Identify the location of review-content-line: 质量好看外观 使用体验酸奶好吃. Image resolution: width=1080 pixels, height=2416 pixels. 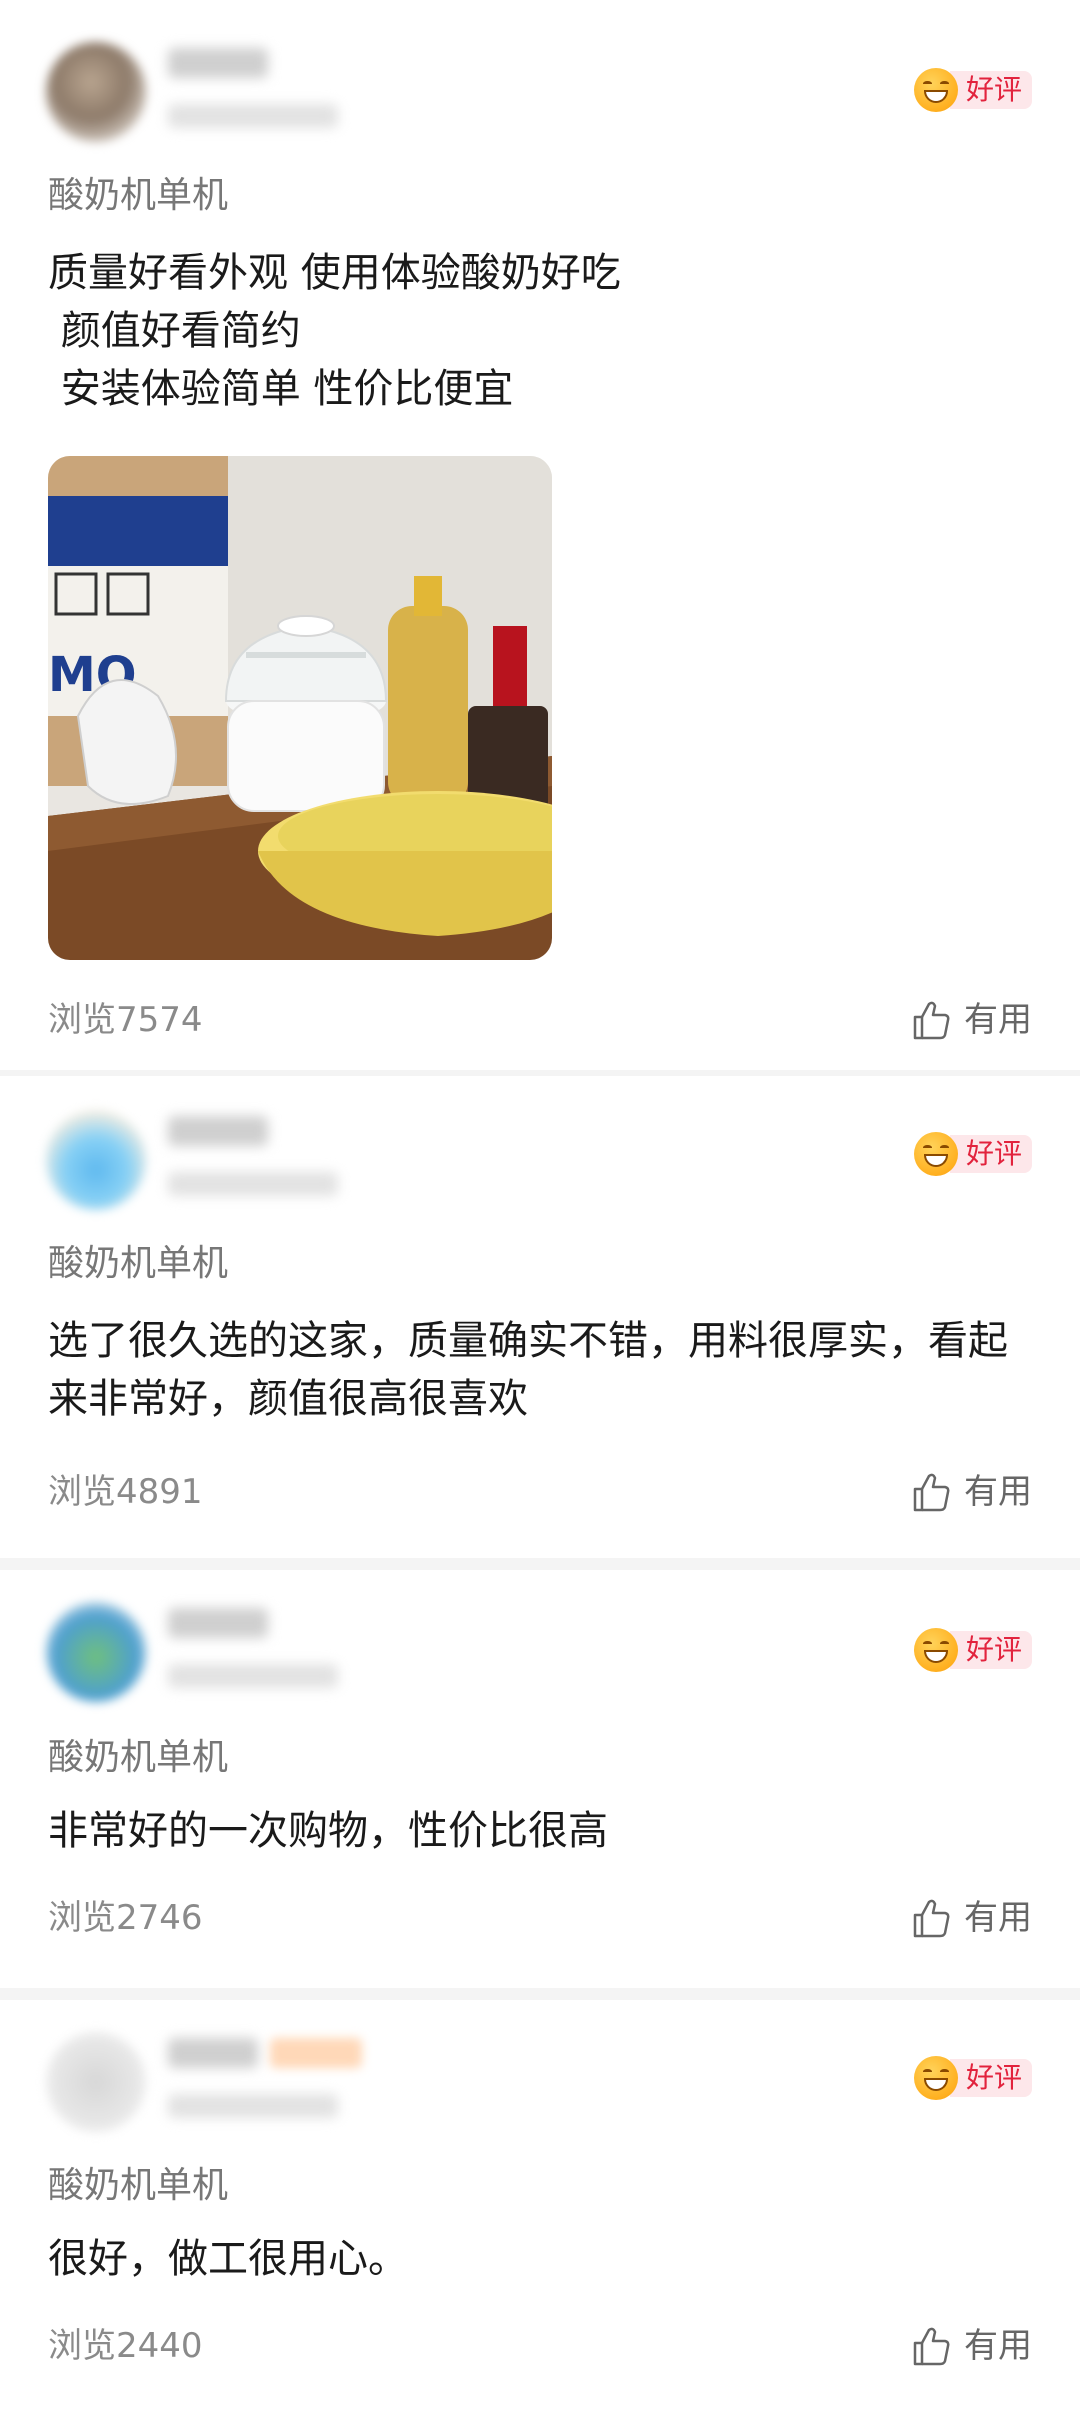
(334, 273).